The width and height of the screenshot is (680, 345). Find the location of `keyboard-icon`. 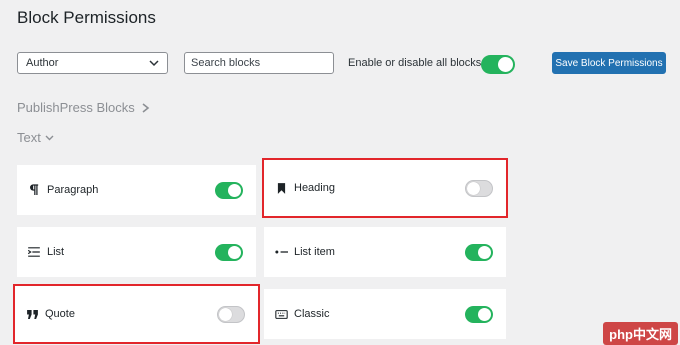

keyboard-icon is located at coordinates (281, 314).